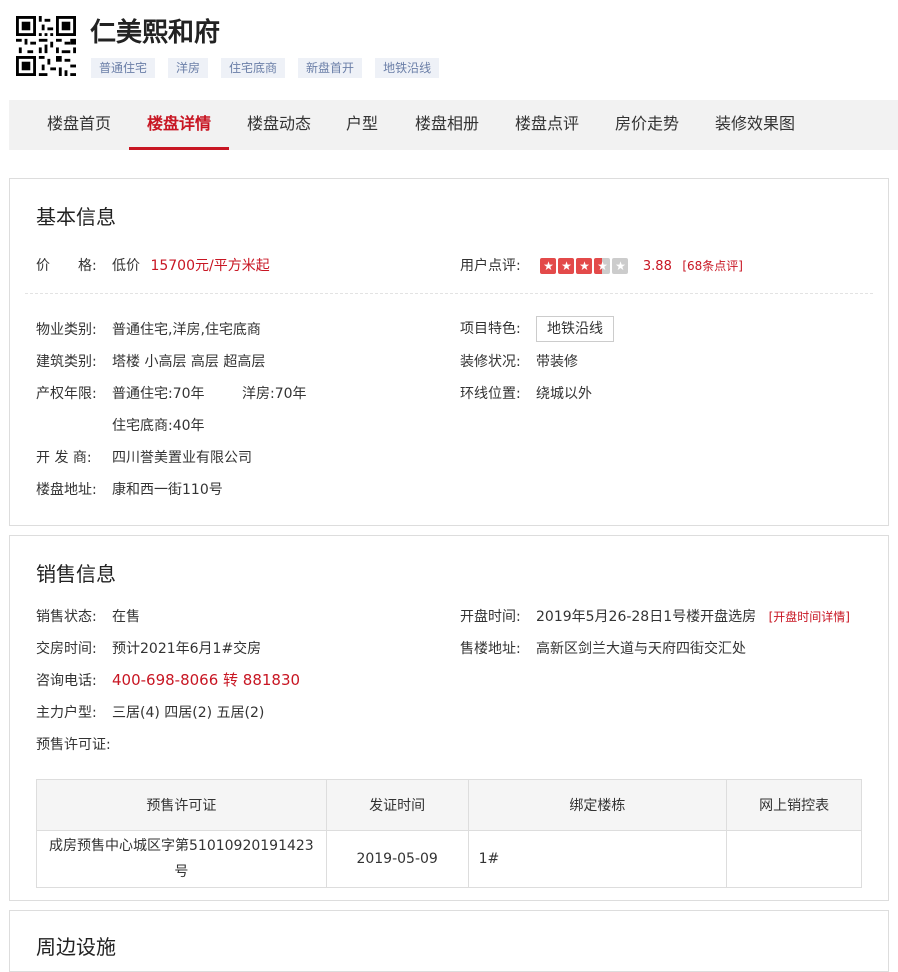  I want to click on delivery-row: 交房时间: 预计2021年6月1#交房, so click(148, 648).